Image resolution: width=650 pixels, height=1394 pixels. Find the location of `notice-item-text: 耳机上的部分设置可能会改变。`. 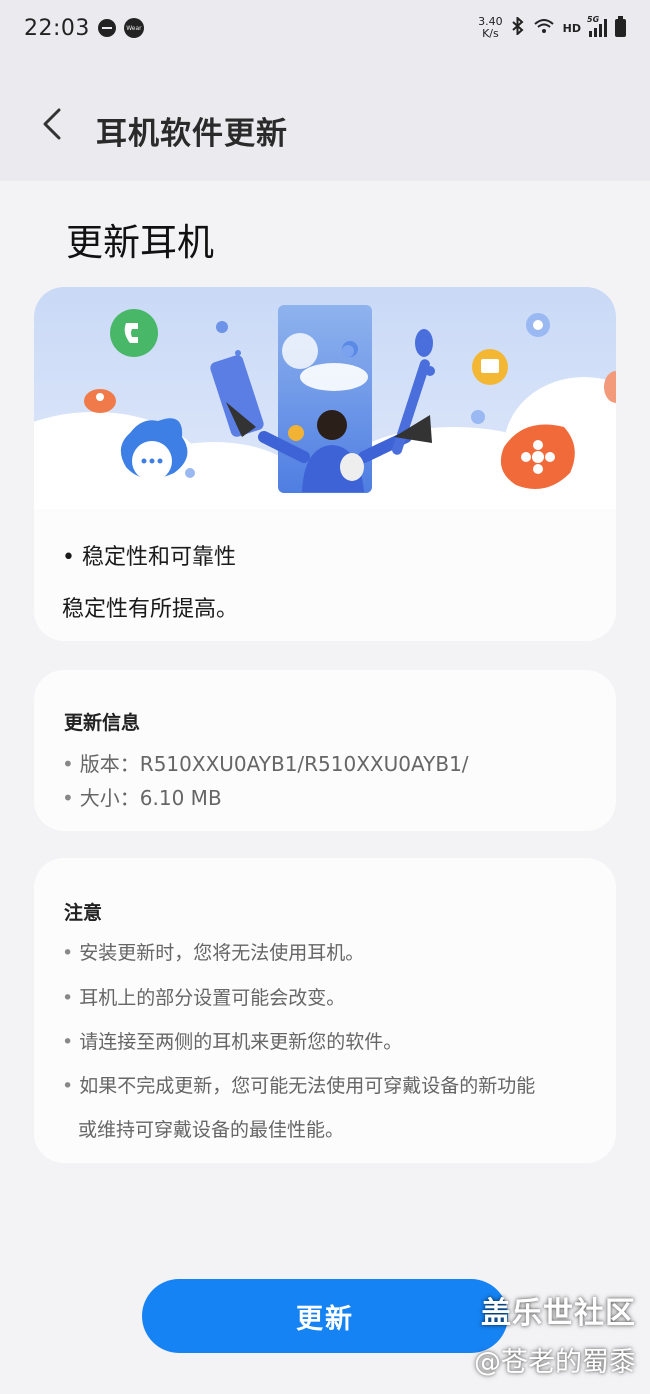

notice-item-text: 耳机上的部分设置可能会改变。 is located at coordinates (212, 998).